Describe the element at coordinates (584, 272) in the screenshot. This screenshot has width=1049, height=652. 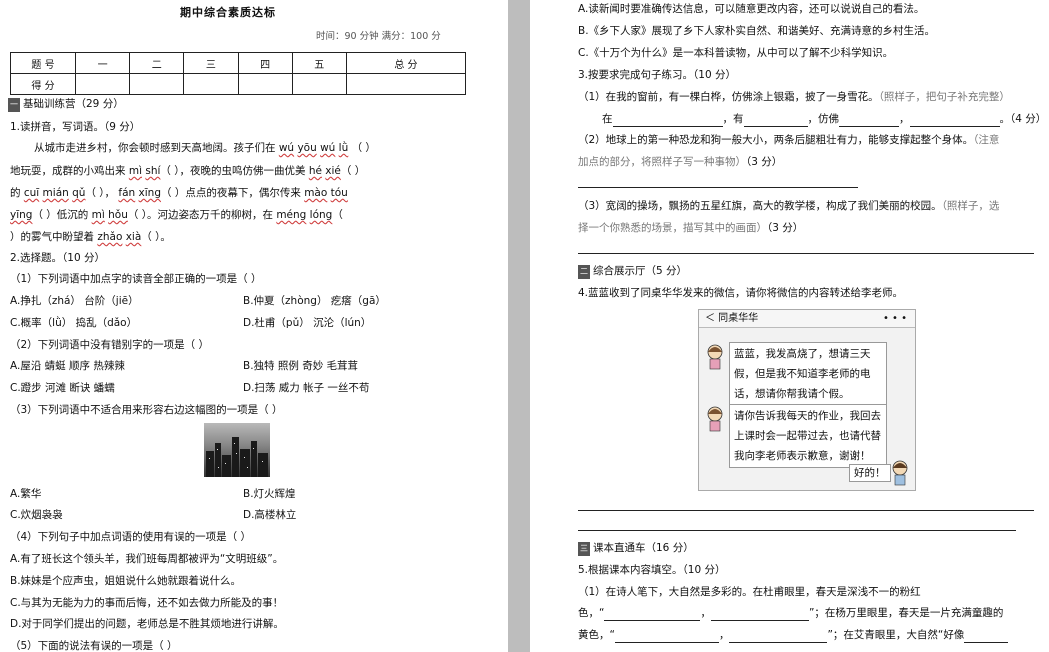
I see `section-number: 二` at that location.